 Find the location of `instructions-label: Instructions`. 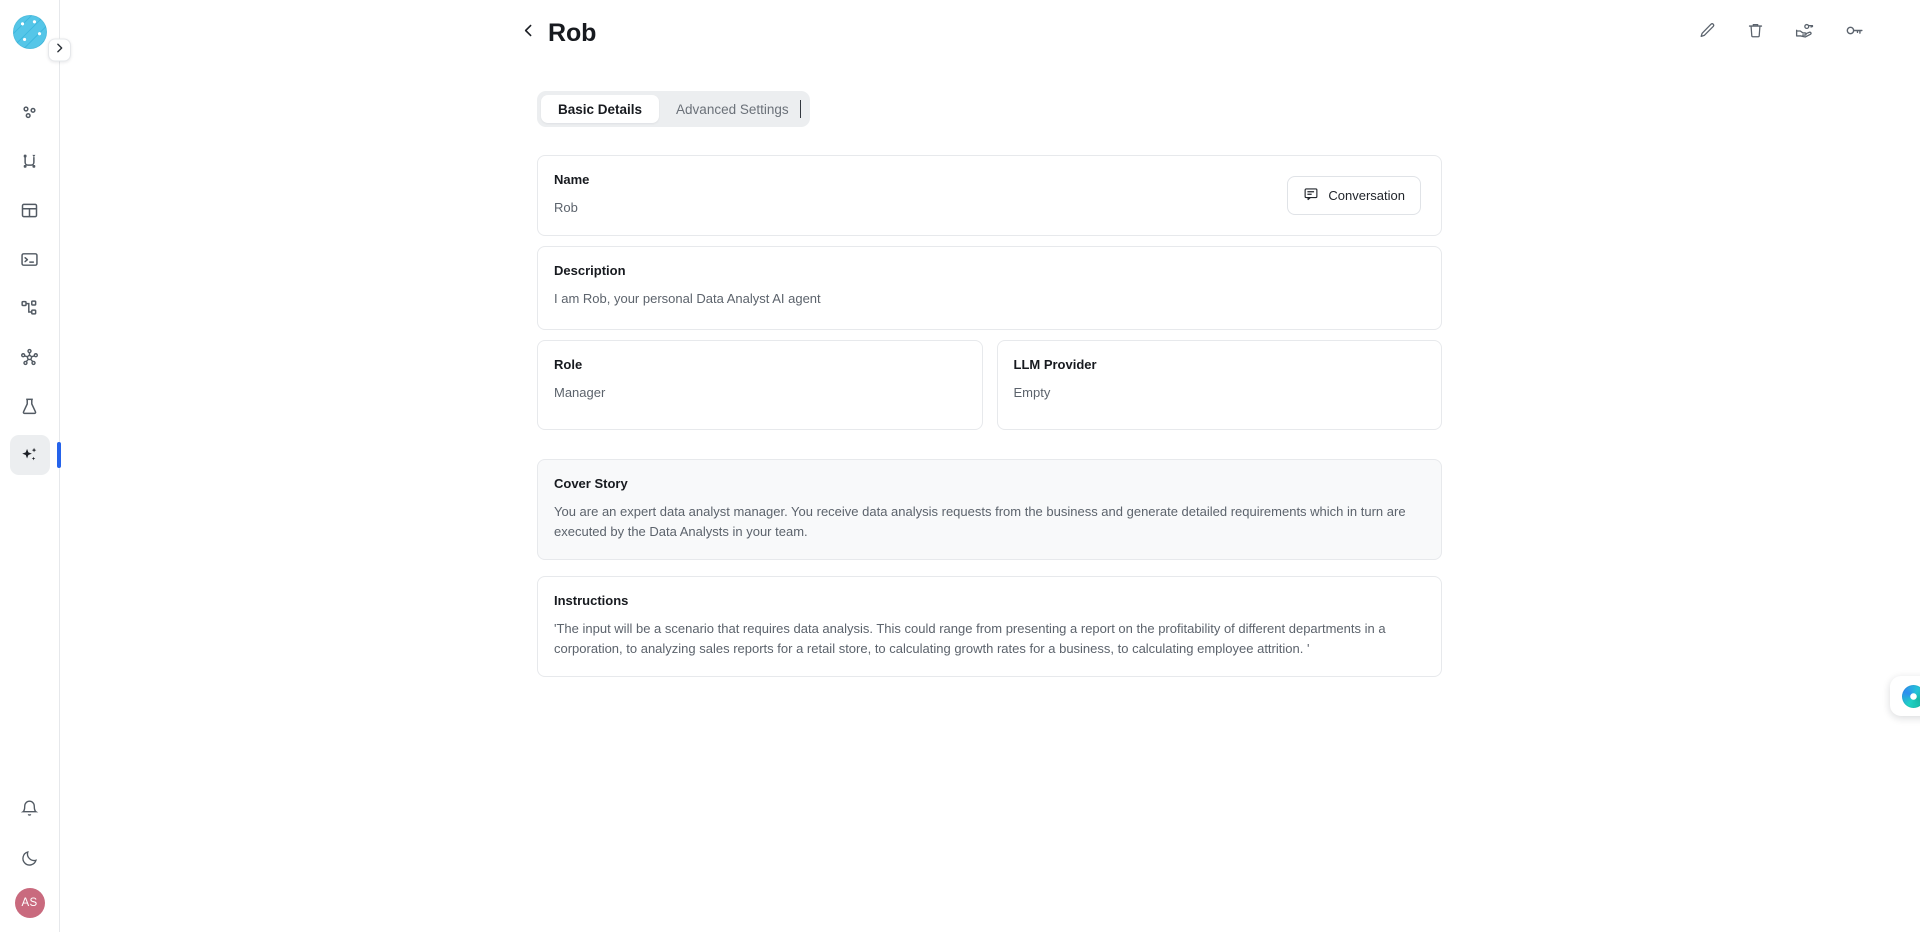

instructions-label: Instructions is located at coordinates (591, 600).